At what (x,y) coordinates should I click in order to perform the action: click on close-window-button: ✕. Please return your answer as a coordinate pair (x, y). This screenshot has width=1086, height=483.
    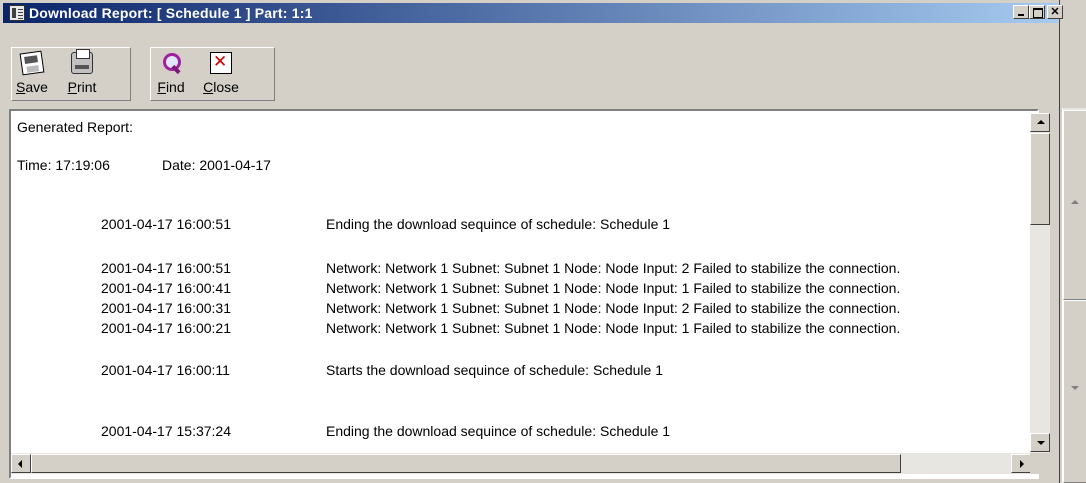
    Looking at the image, I should click on (1055, 12).